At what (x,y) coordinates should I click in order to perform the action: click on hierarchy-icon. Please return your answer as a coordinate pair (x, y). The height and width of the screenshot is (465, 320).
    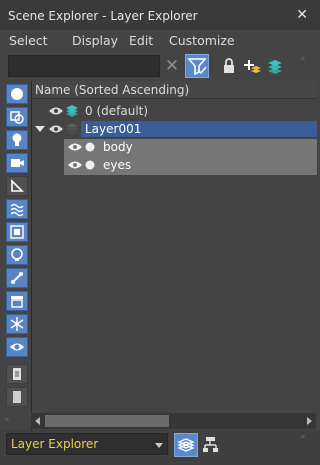
    Looking at the image, I should click on (210, 444).